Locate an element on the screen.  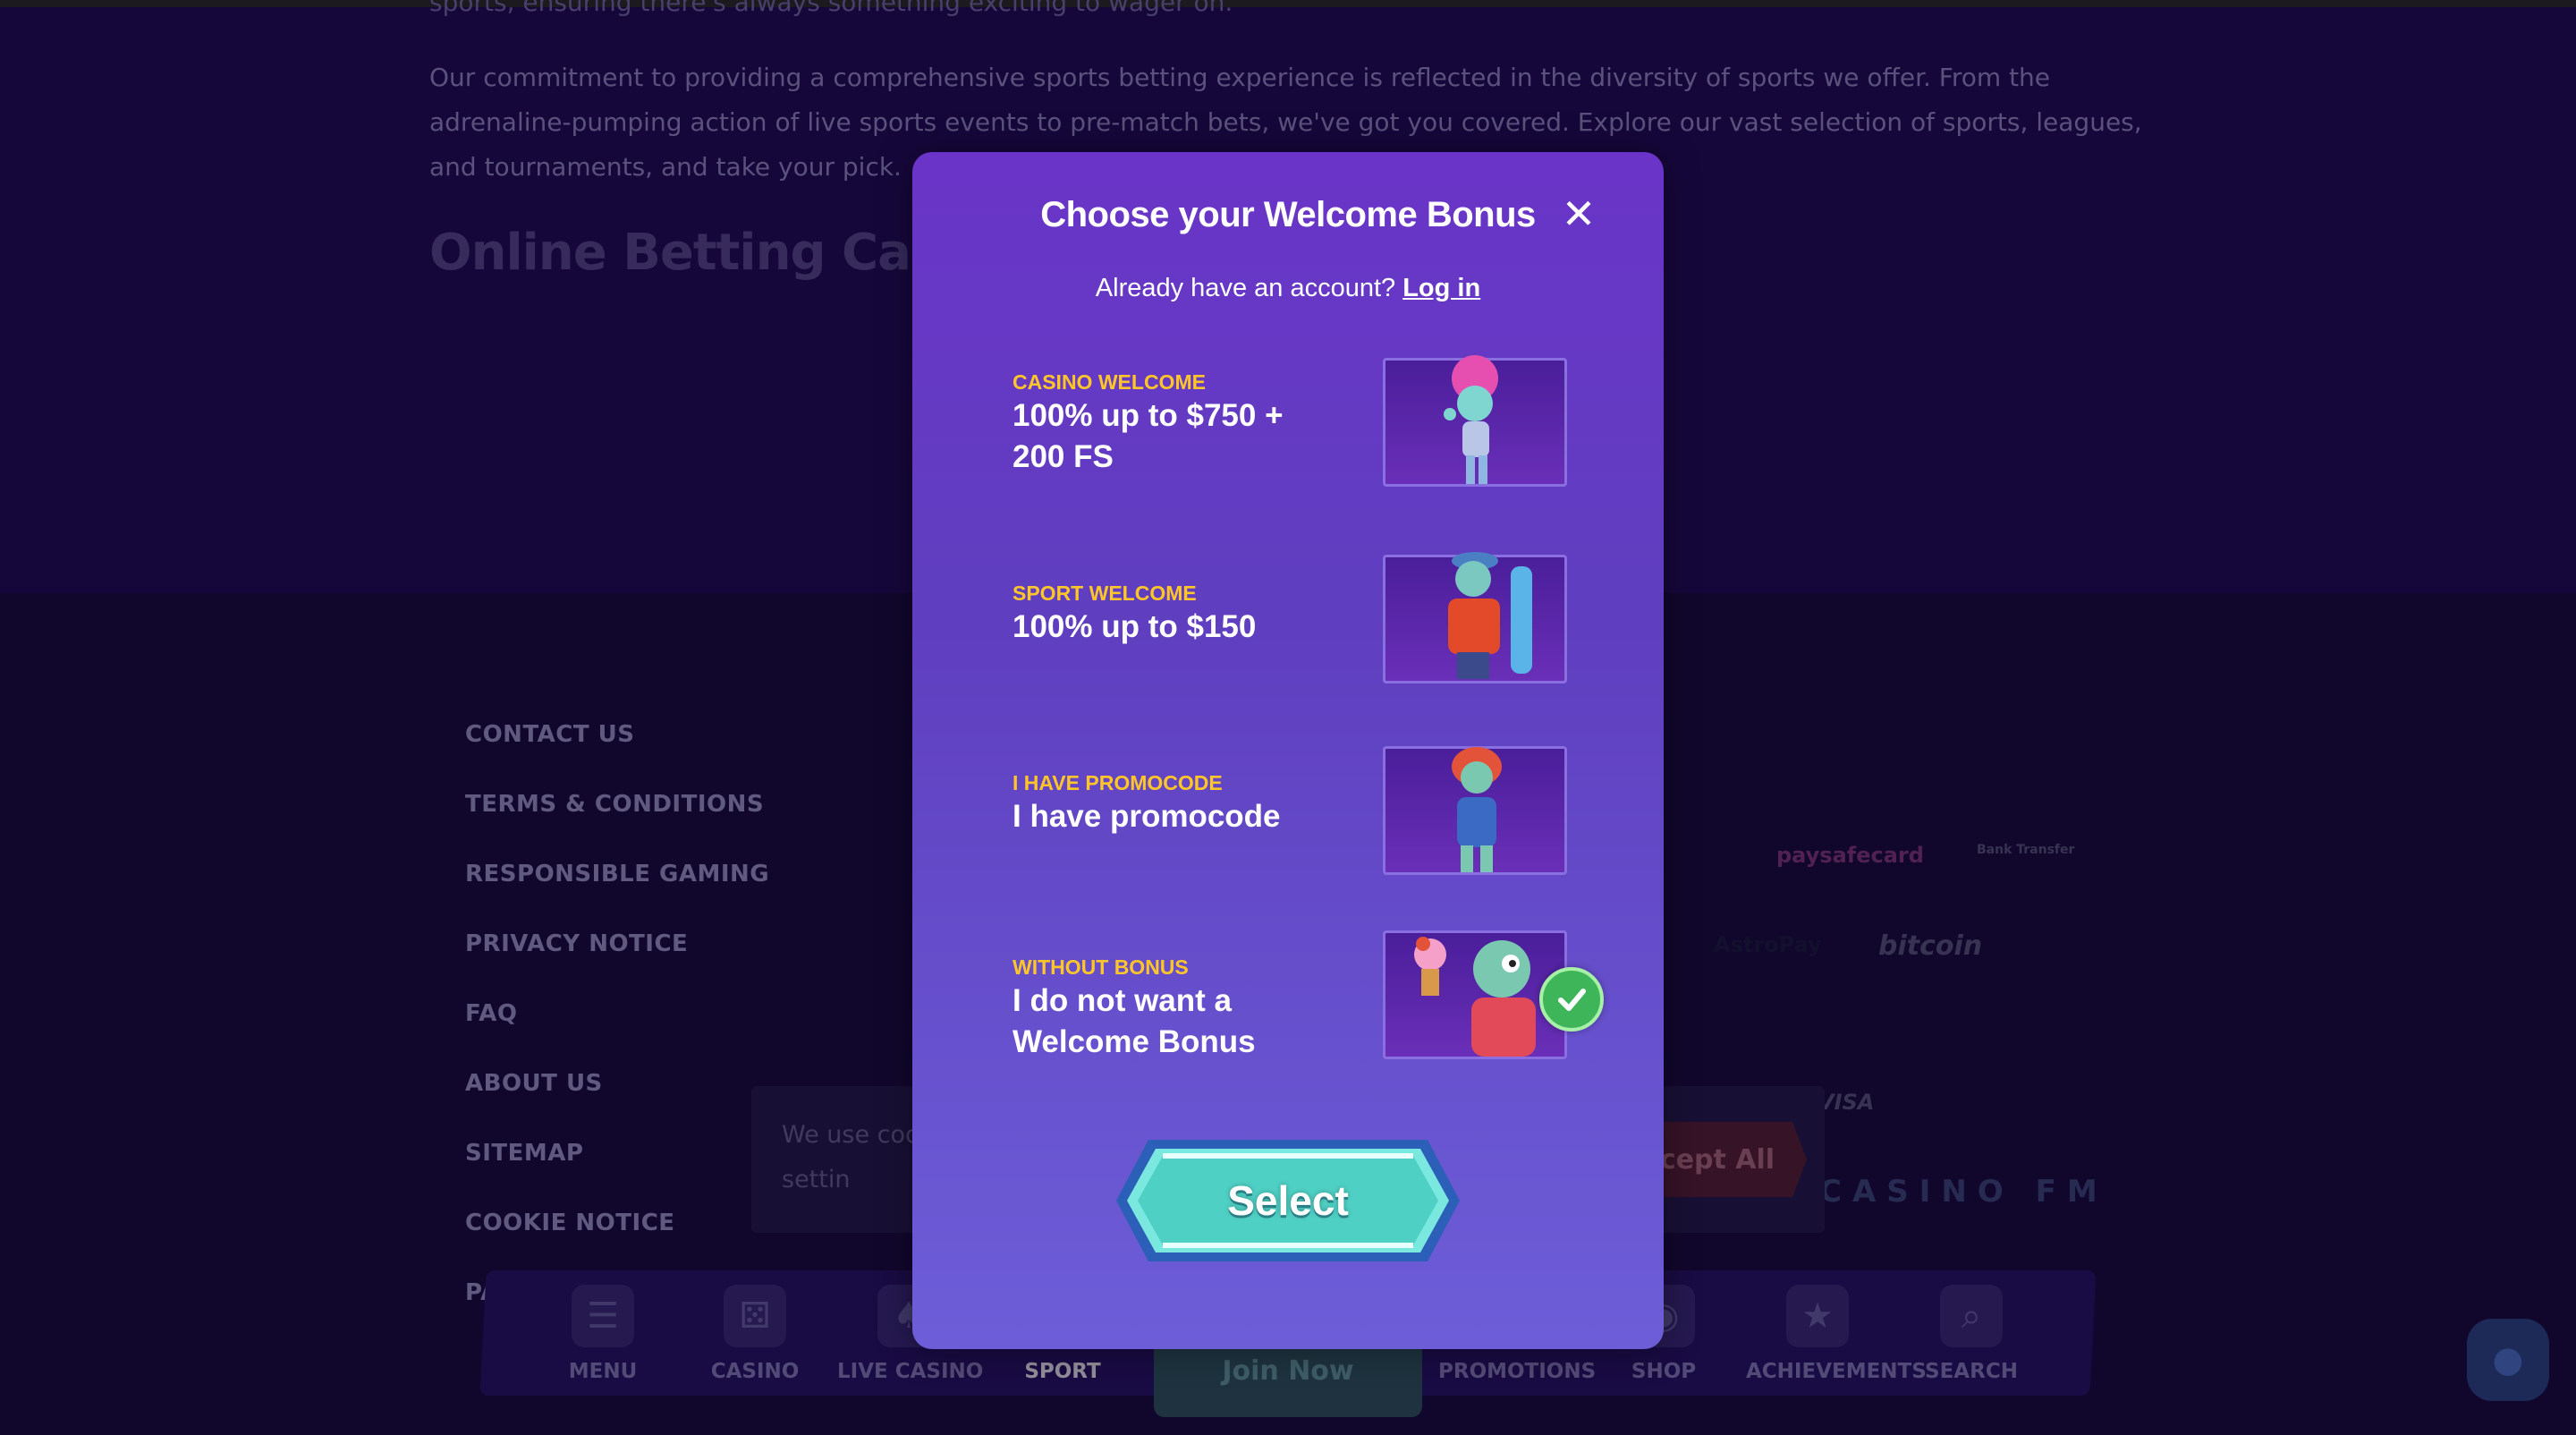
select-button-label: Select is located at coordinates (1288, 1200).